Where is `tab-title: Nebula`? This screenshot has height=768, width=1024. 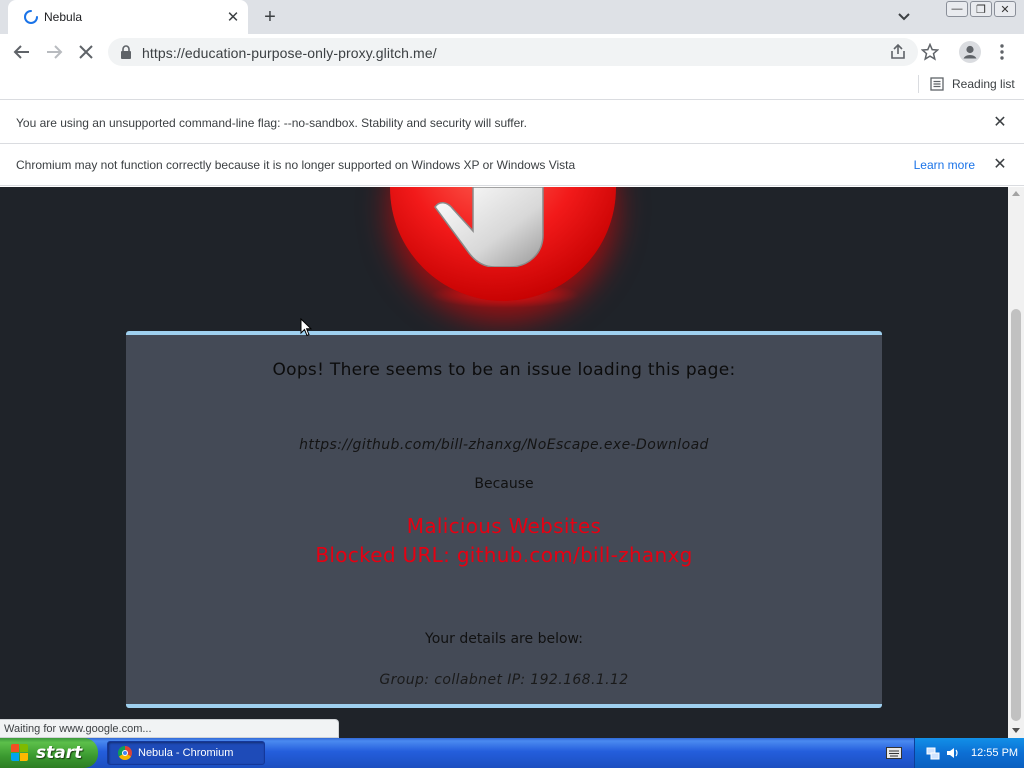
tab-title: Nebula is located at coordinates (63, 17).